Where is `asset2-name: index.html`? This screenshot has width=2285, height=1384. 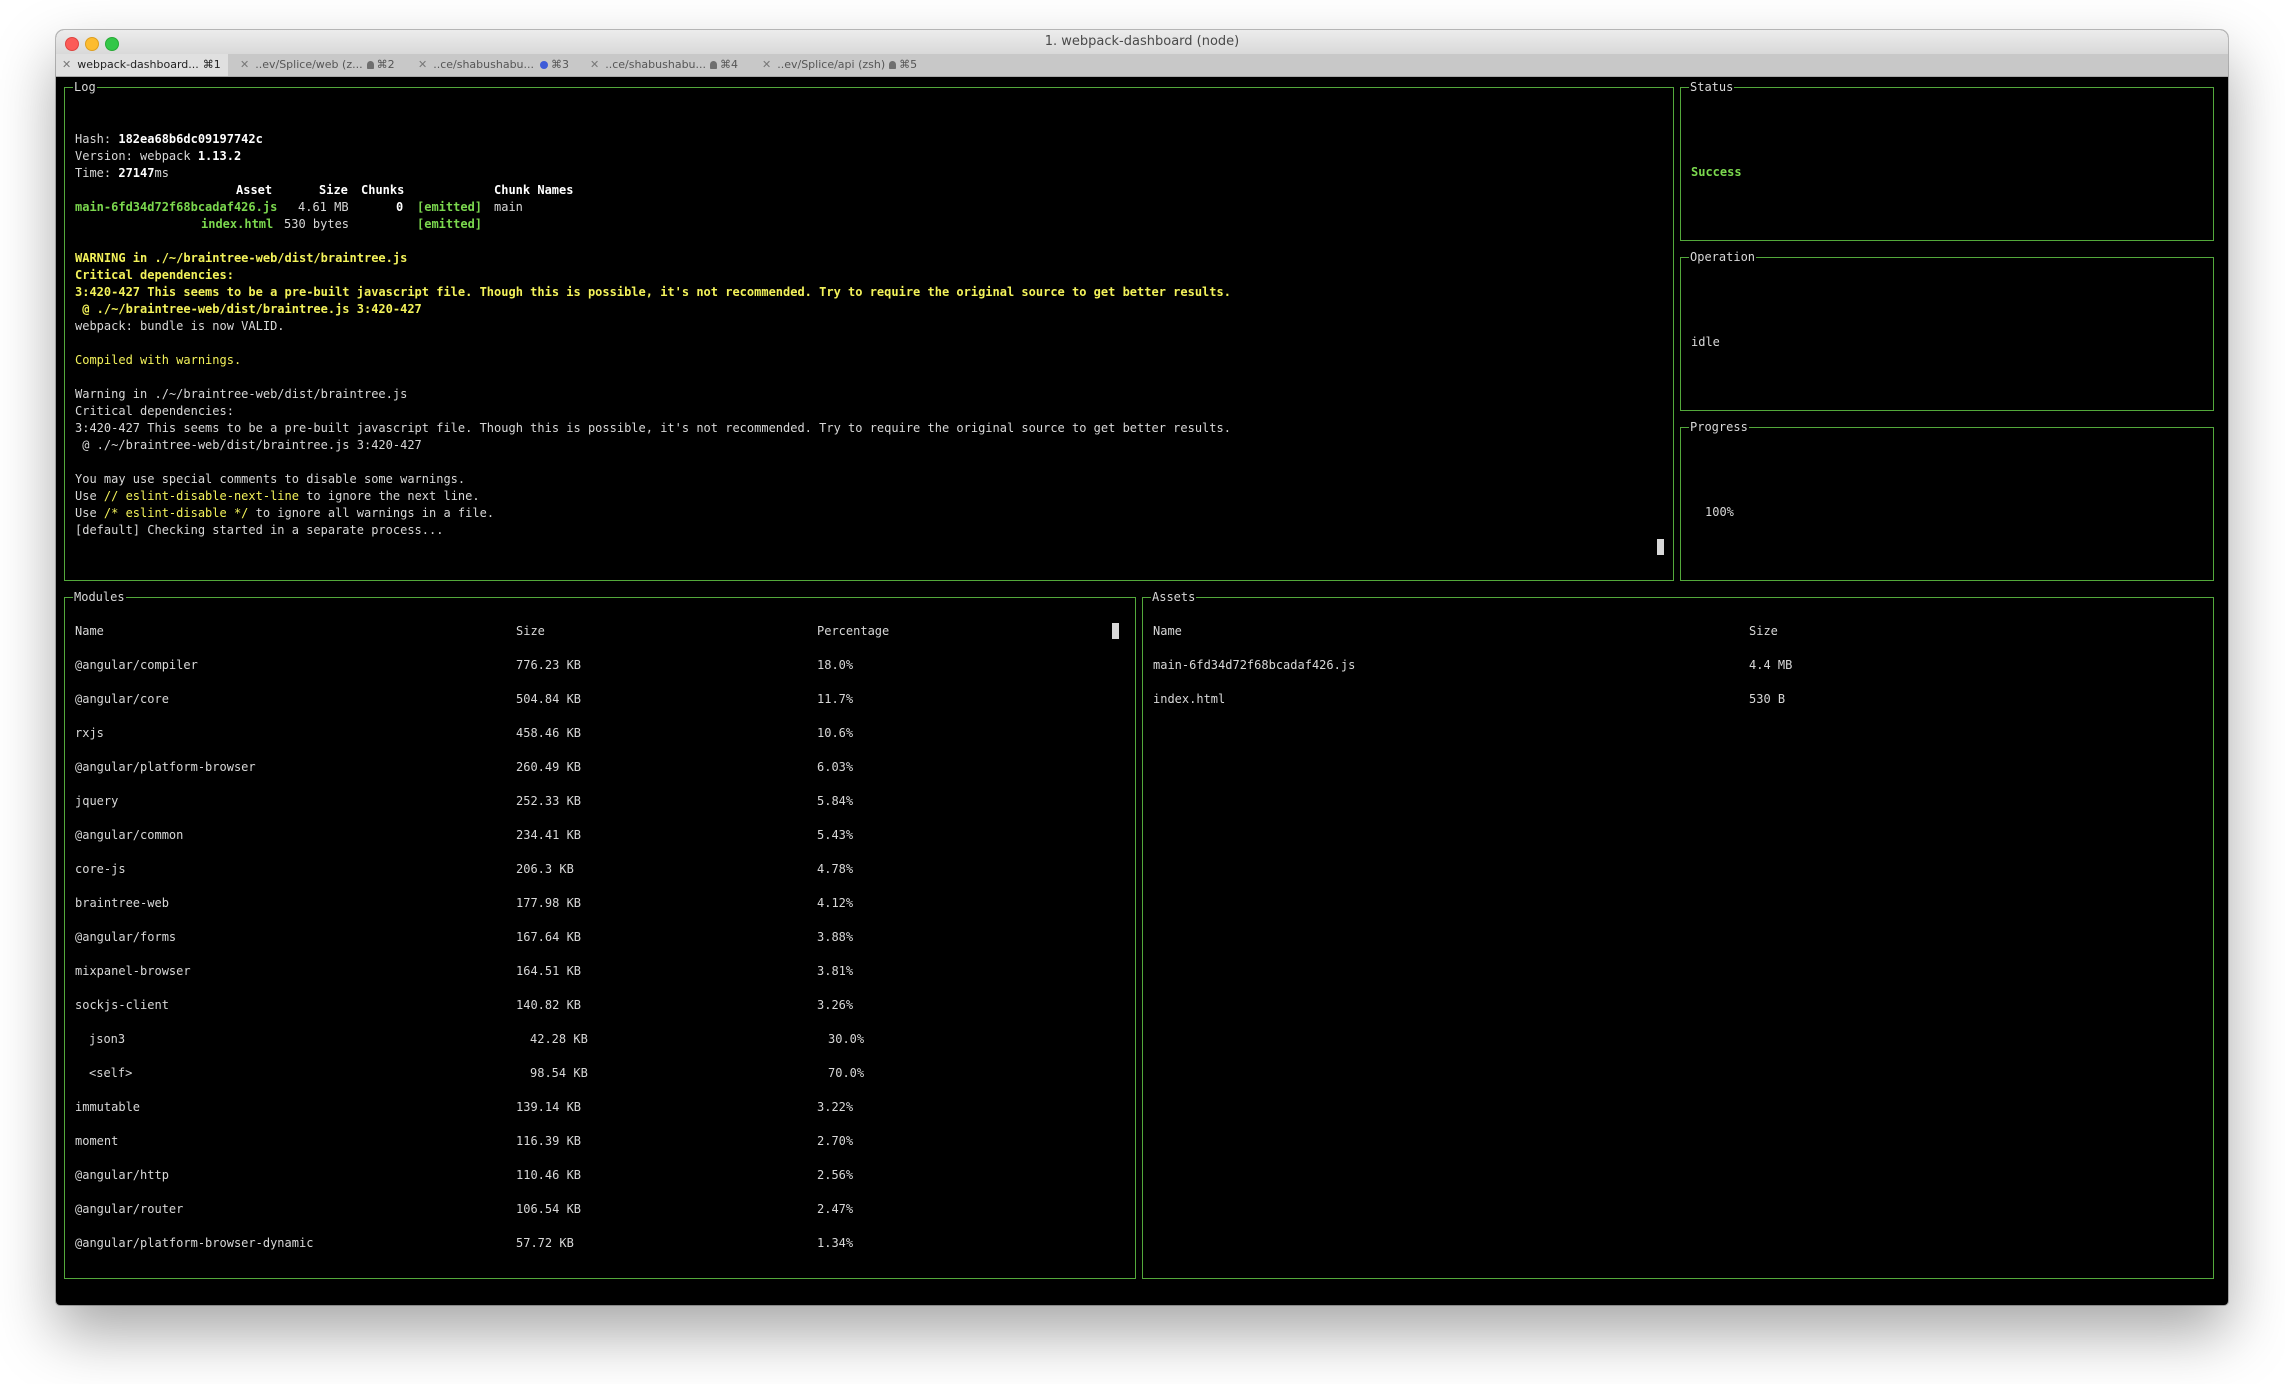
asset2-name: index.html is located at coordinates (237, 224).